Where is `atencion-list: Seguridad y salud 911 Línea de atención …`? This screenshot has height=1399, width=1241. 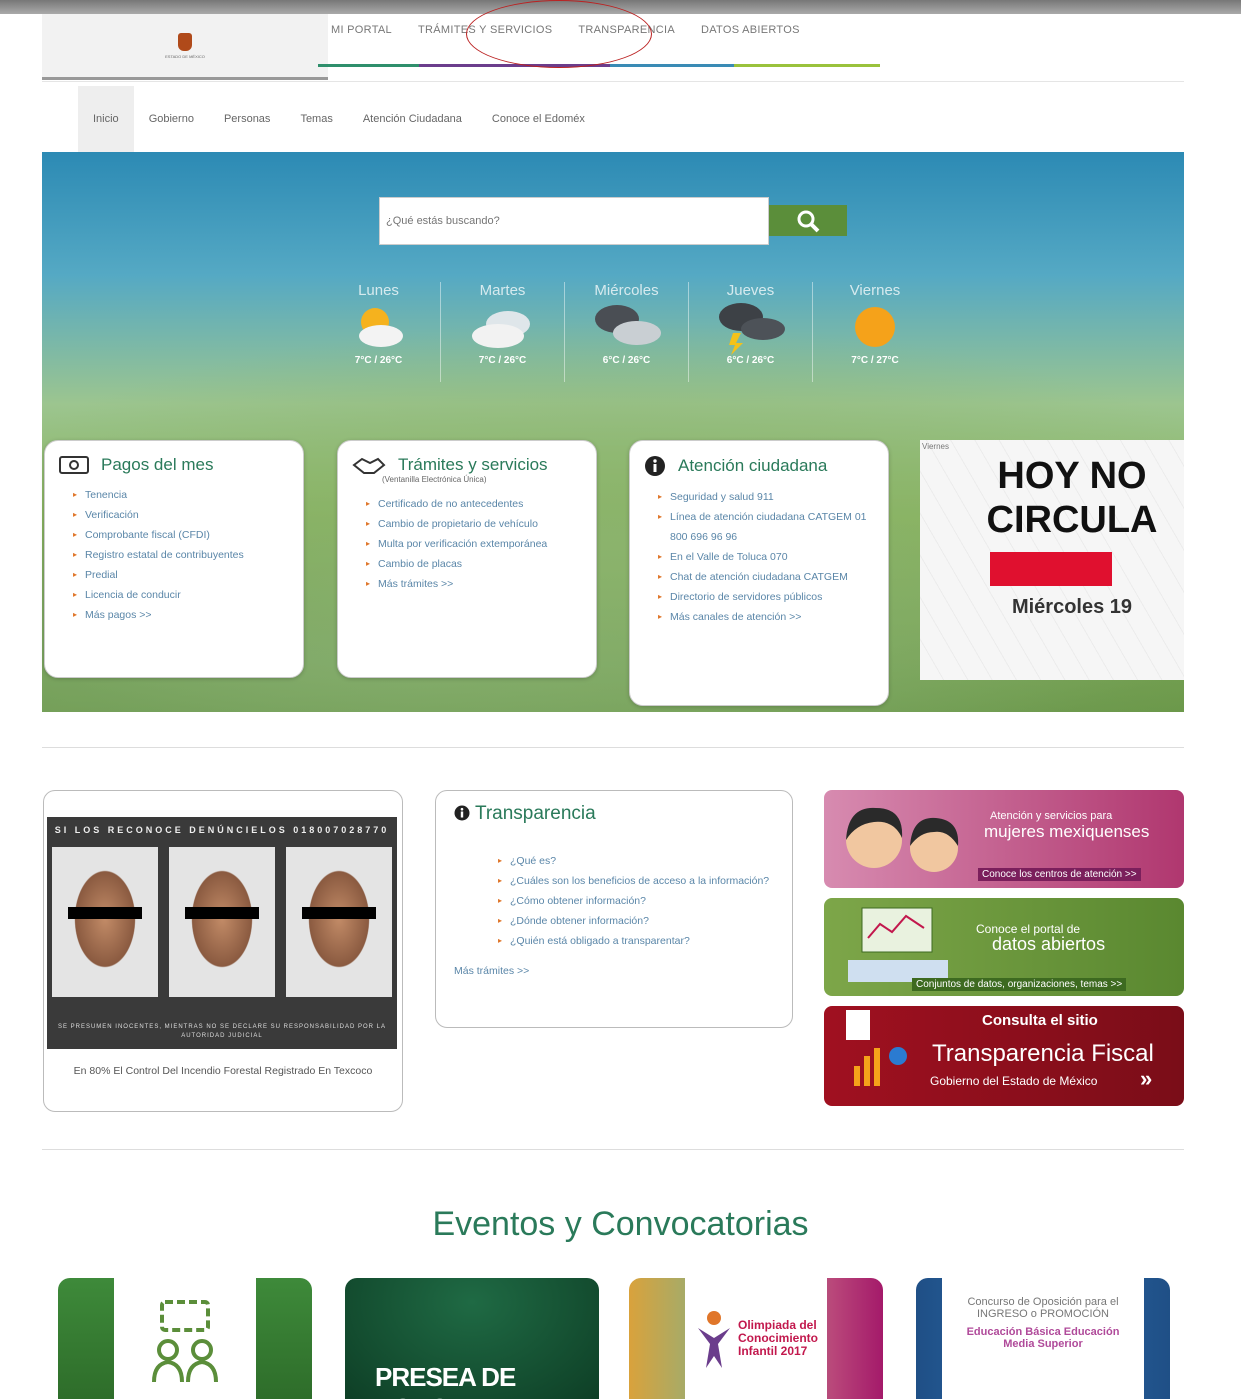
atencion-list: Seguridad y salud 911 Línea de atención … is located at coordinates (759, 557).